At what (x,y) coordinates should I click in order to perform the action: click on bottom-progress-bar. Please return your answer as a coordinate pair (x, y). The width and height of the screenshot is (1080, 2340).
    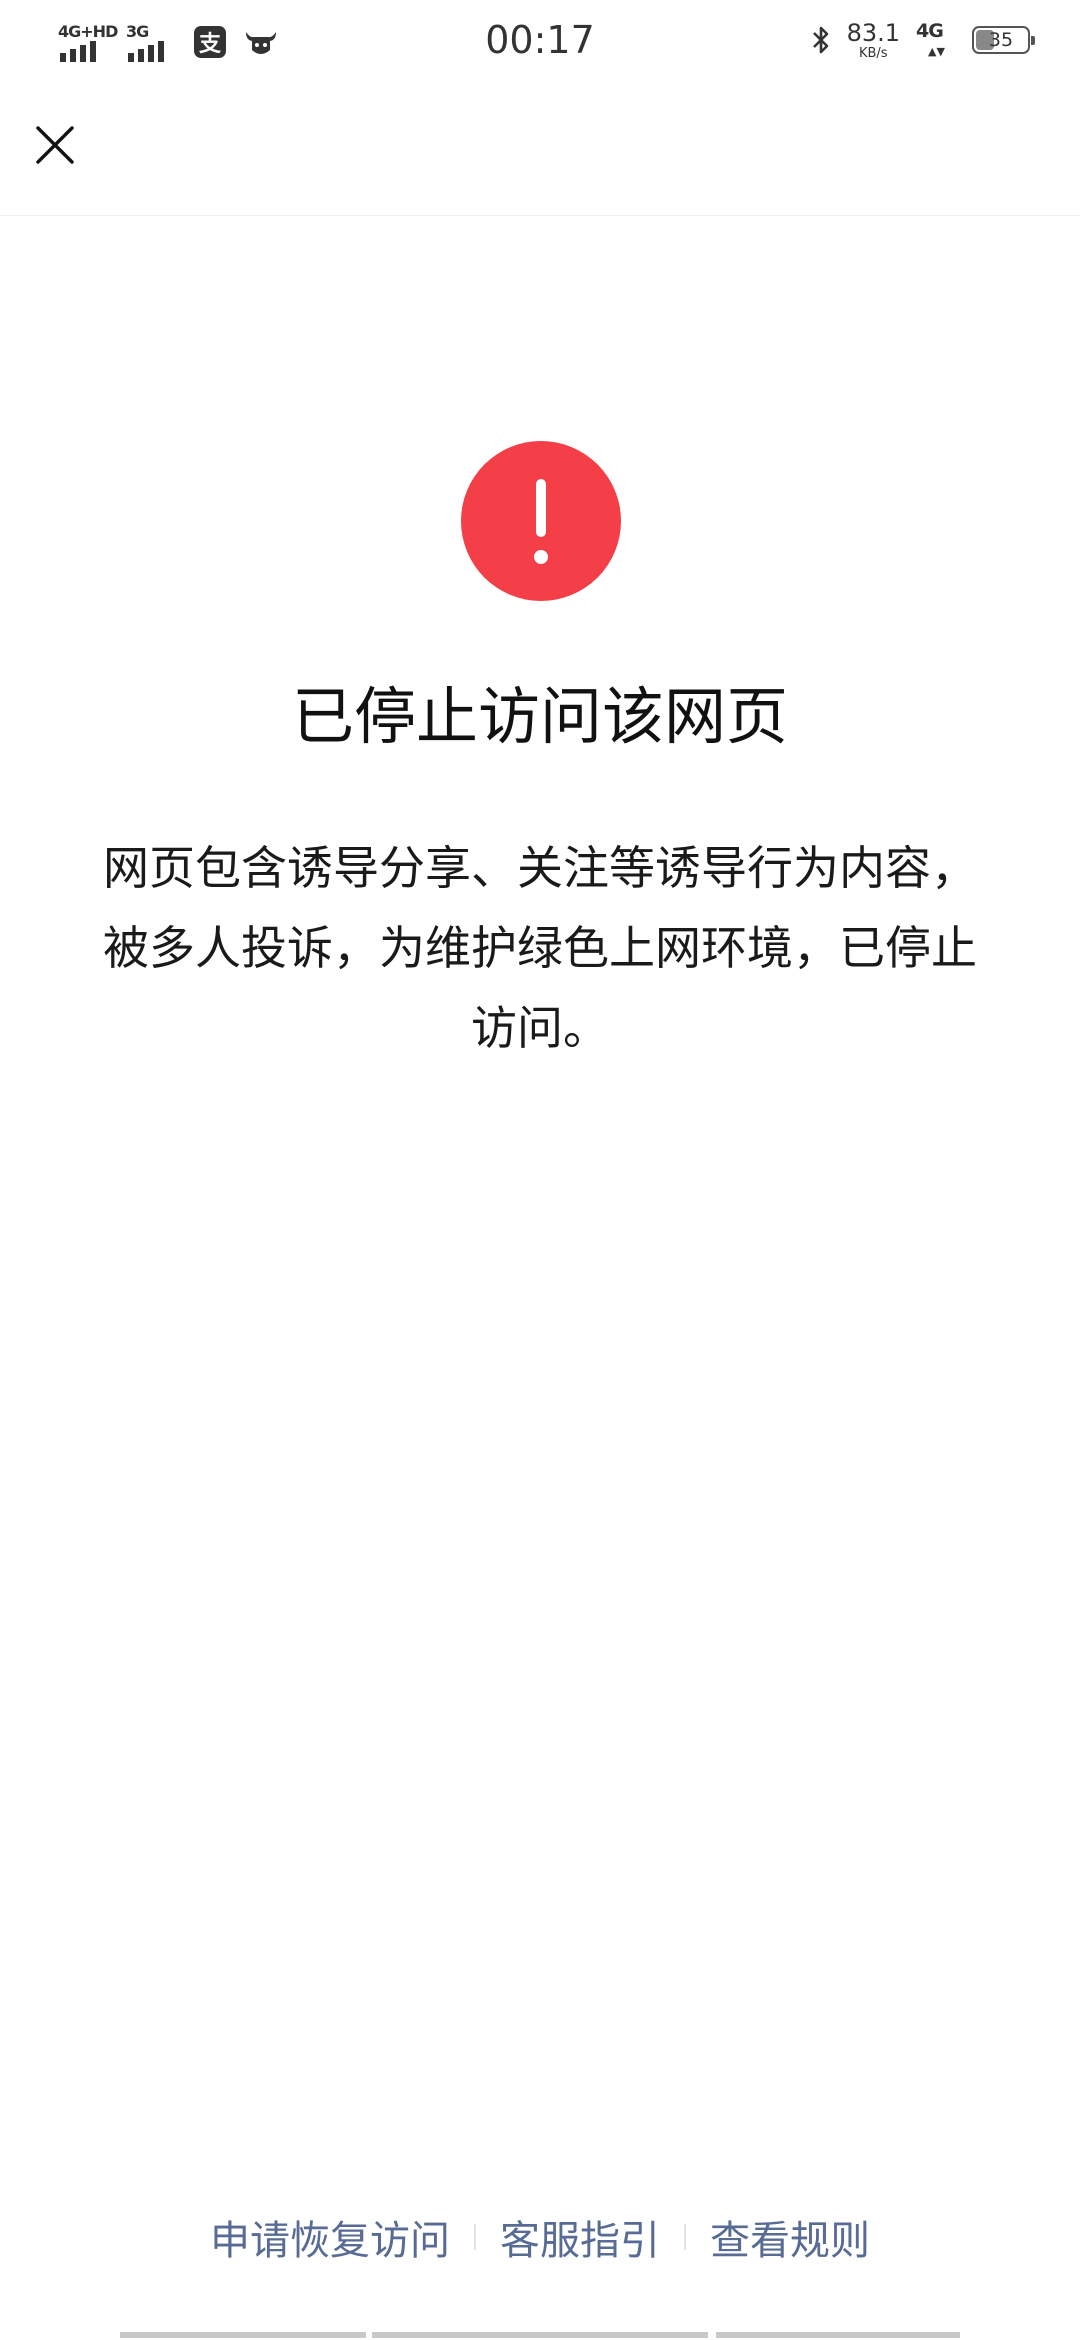
    Looking at the image, I should click on (540, 2335).